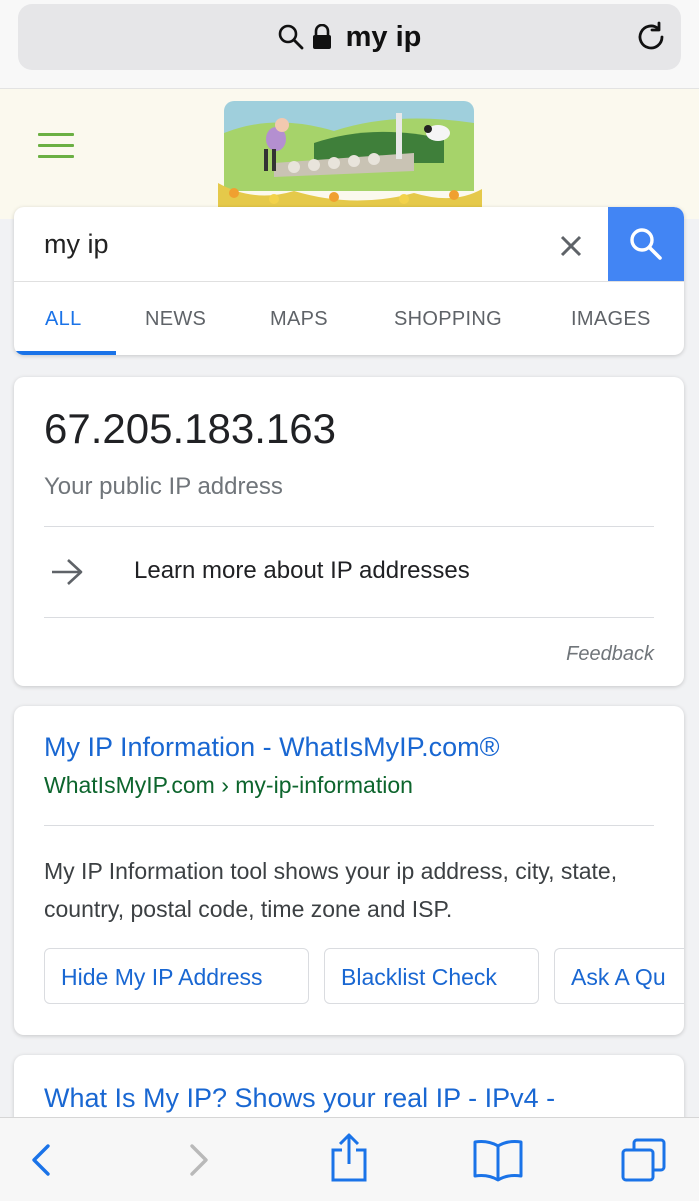  Describe the element at coordinates (63, 319) in the screenshot. I see `tab-all: ALL` at that location.